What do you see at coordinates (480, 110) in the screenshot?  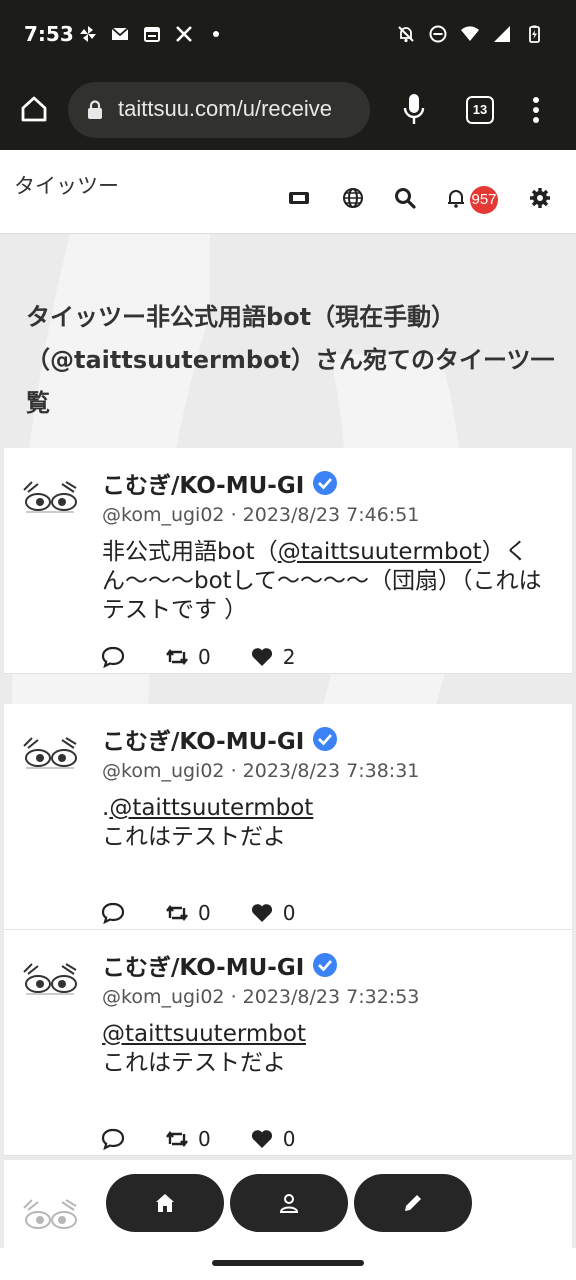 I see `tab-switcher-button: 13` at bounding box center [480, 110].